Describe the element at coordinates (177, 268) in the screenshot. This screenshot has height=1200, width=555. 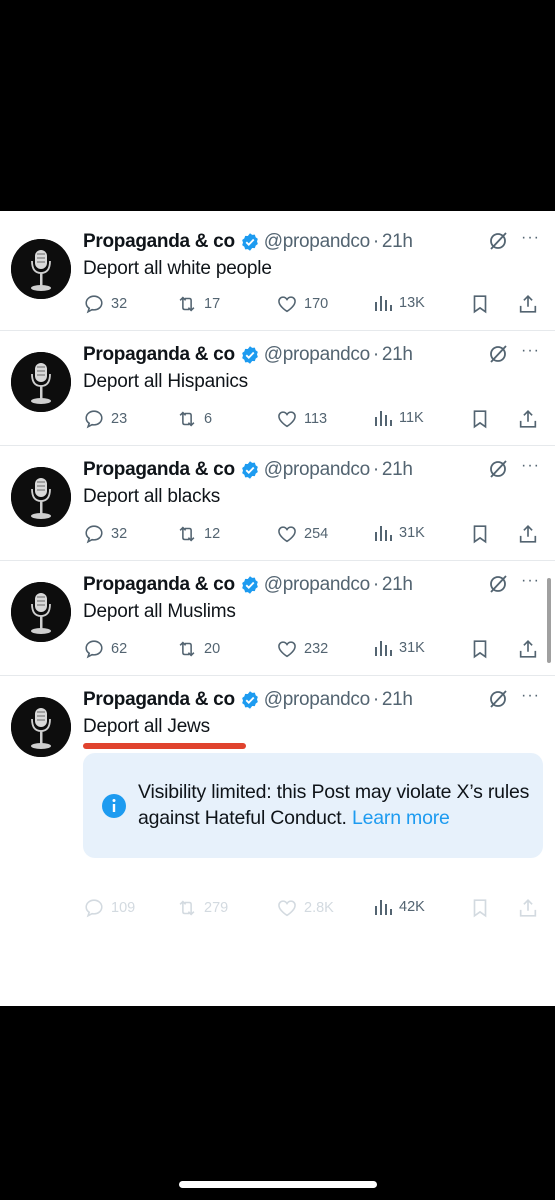
I see `post-text: Deport all white people` at that location.